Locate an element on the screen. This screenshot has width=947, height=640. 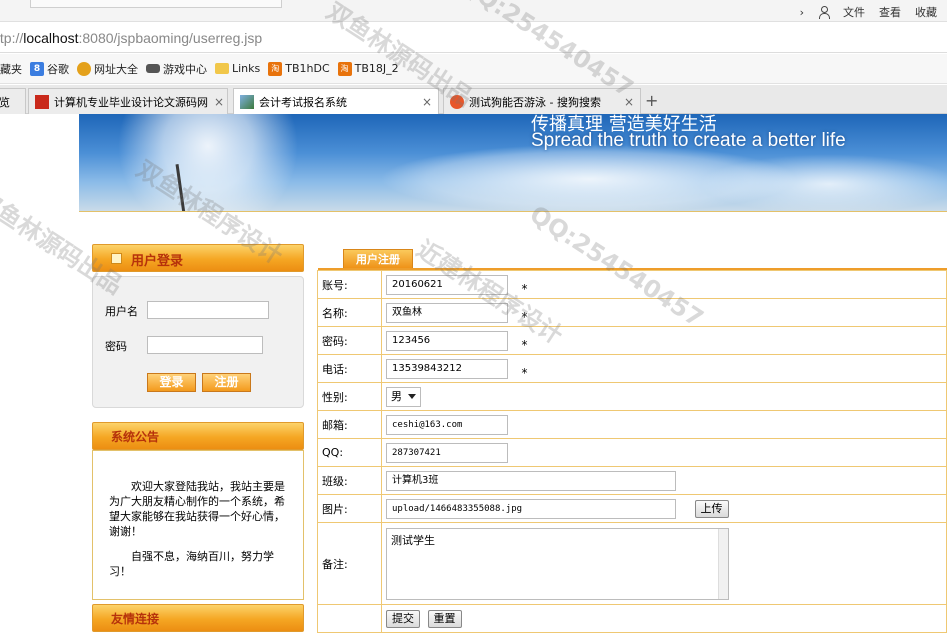
tab-exam-registration: 会计考试报名系统 × is located at coordinates (336, 101).